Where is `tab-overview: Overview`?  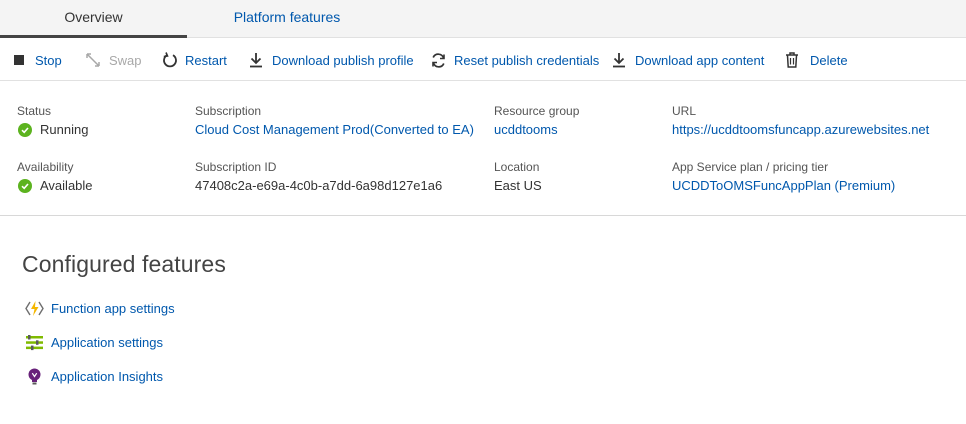
tab-overview: Overview is located at coordinates (93, 19).